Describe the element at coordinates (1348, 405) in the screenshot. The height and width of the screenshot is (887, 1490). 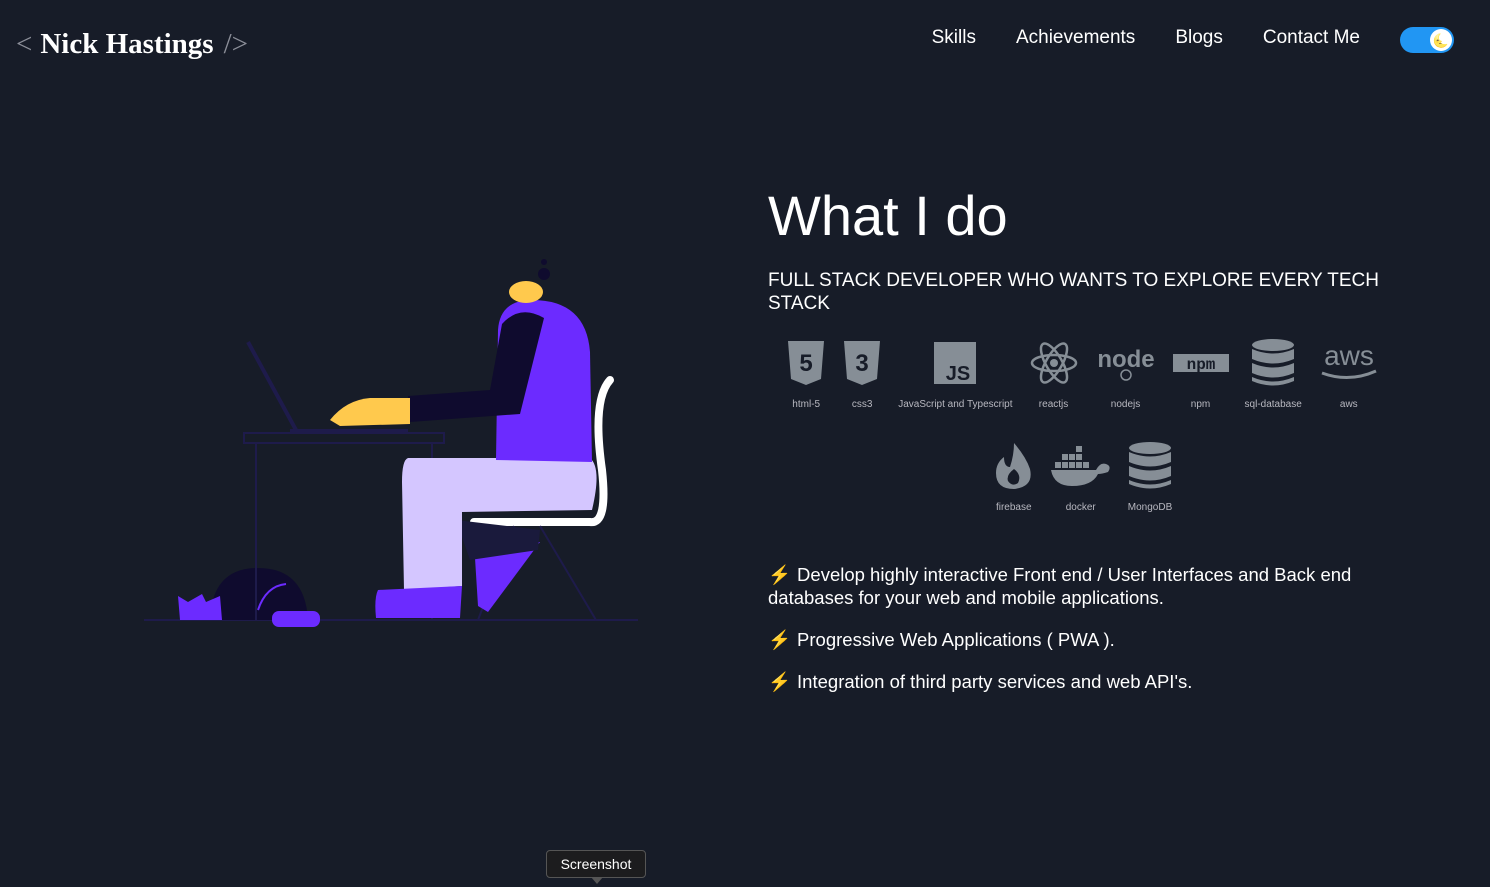
I see `skill-label: aws` at that location.